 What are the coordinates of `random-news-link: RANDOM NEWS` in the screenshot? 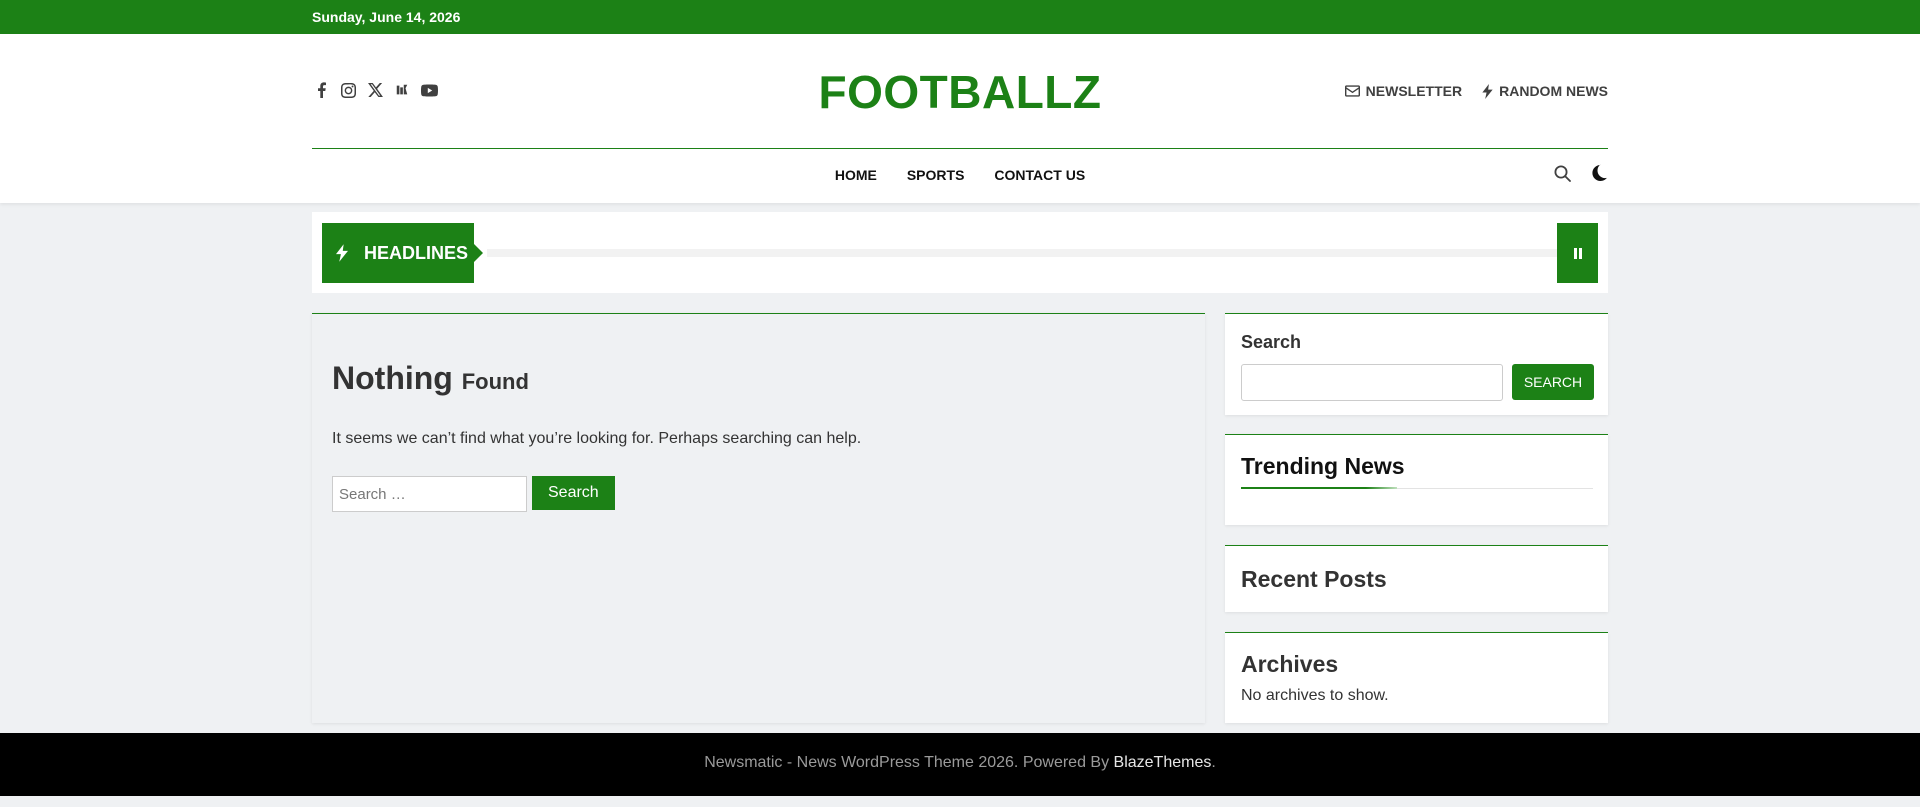 It's located at (1545, 91).